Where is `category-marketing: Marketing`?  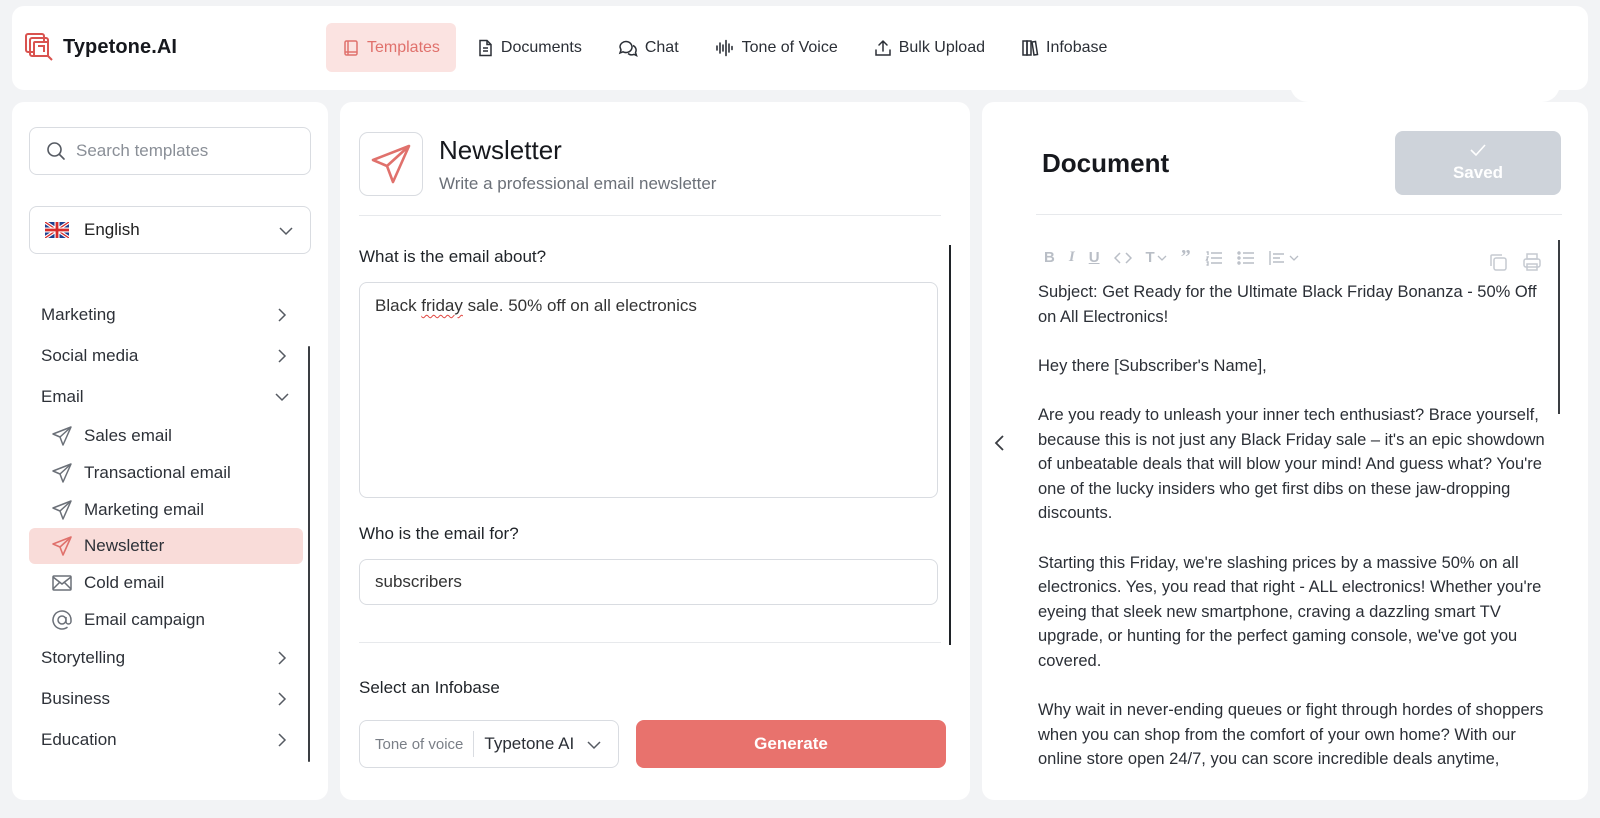 category-marketing: Marketing is located at coordinates (164, 315).